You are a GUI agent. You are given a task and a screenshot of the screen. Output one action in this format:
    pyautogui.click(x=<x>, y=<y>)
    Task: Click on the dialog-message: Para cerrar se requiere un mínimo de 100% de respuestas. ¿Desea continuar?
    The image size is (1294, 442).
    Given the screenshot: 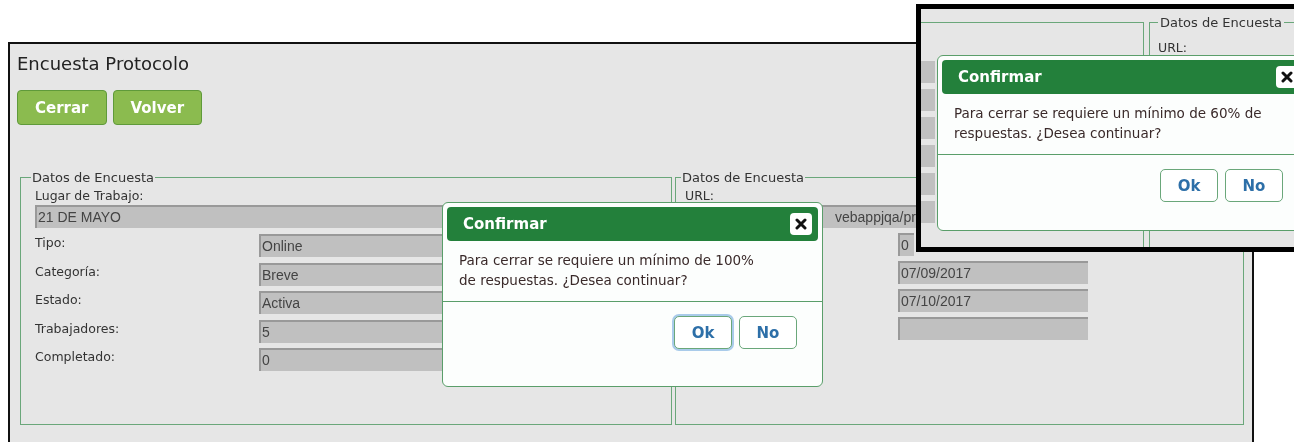 What is the action you would take?
    pyautogui.click(x=606, y=270)
    